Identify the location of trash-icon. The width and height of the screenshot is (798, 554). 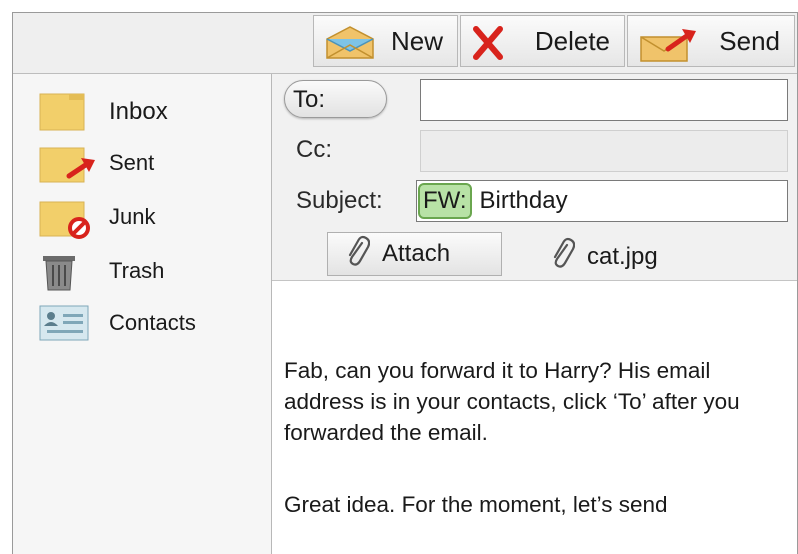
(59, 273).